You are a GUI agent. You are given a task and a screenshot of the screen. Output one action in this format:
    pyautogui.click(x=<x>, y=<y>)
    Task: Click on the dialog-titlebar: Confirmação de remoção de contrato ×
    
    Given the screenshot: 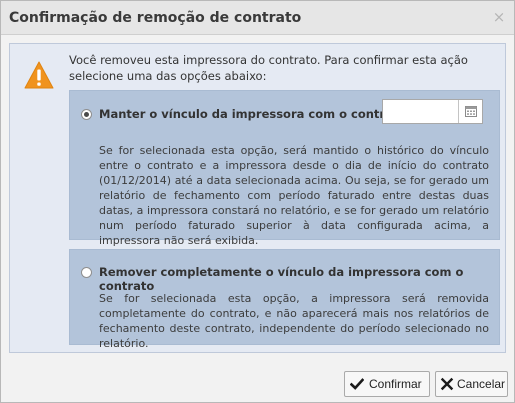 What is the action you would take?
    pyautogui.click(x=257, y=18)
    